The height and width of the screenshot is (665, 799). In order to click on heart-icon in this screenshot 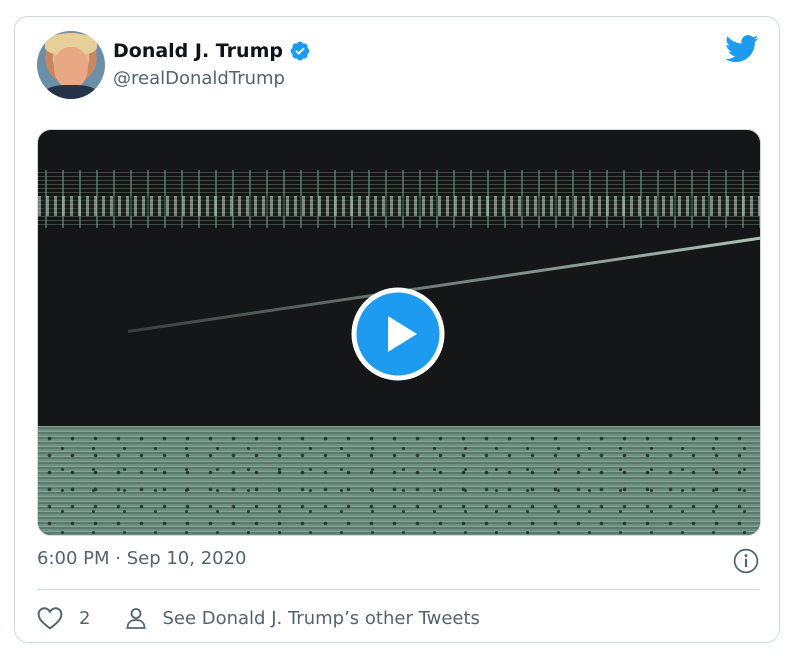, I will do `click(50, 618)`.